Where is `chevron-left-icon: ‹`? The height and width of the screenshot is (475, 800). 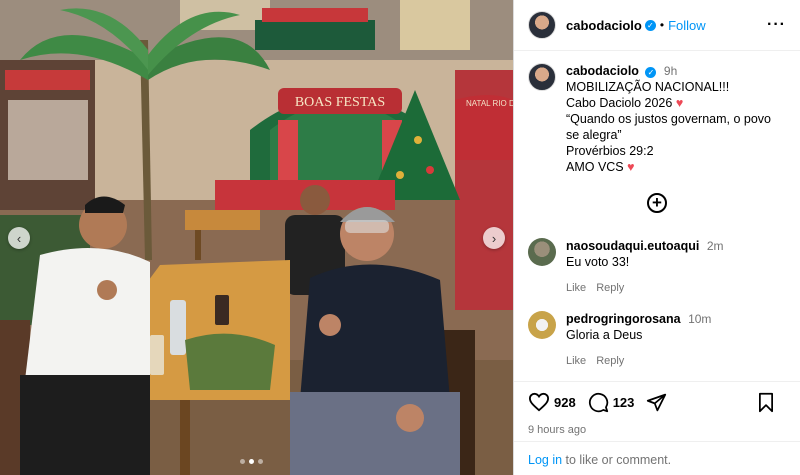 chevron-left-icon: ‹ is located at coordinates (19, 238).